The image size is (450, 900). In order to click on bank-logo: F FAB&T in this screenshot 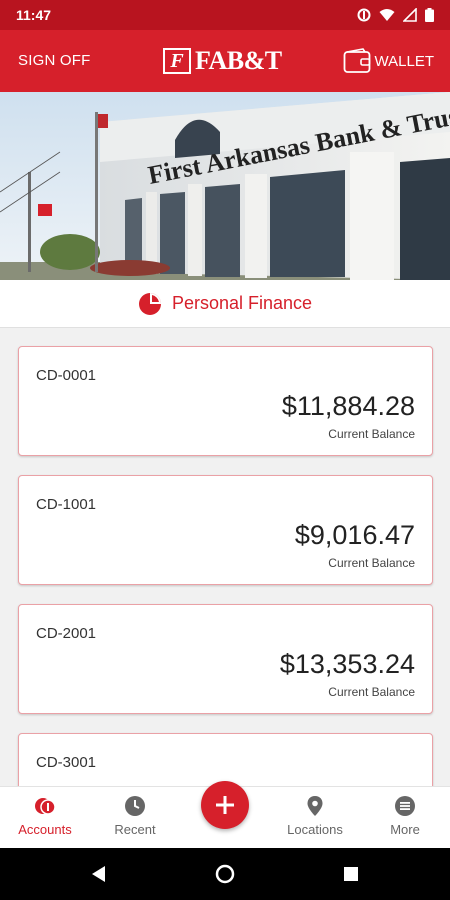, I will do `click(222, 61)`.